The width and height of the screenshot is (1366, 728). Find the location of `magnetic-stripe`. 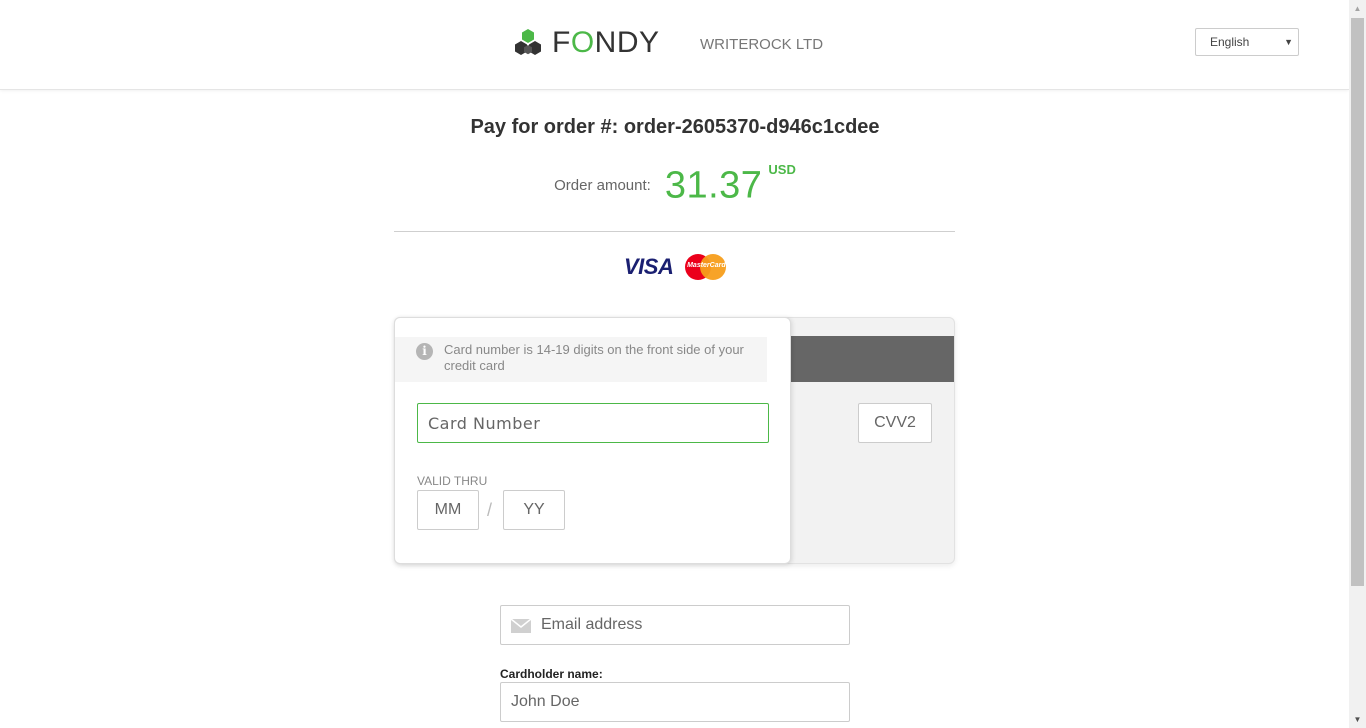

magnetic-stripe is located at coordinates (872, 359).